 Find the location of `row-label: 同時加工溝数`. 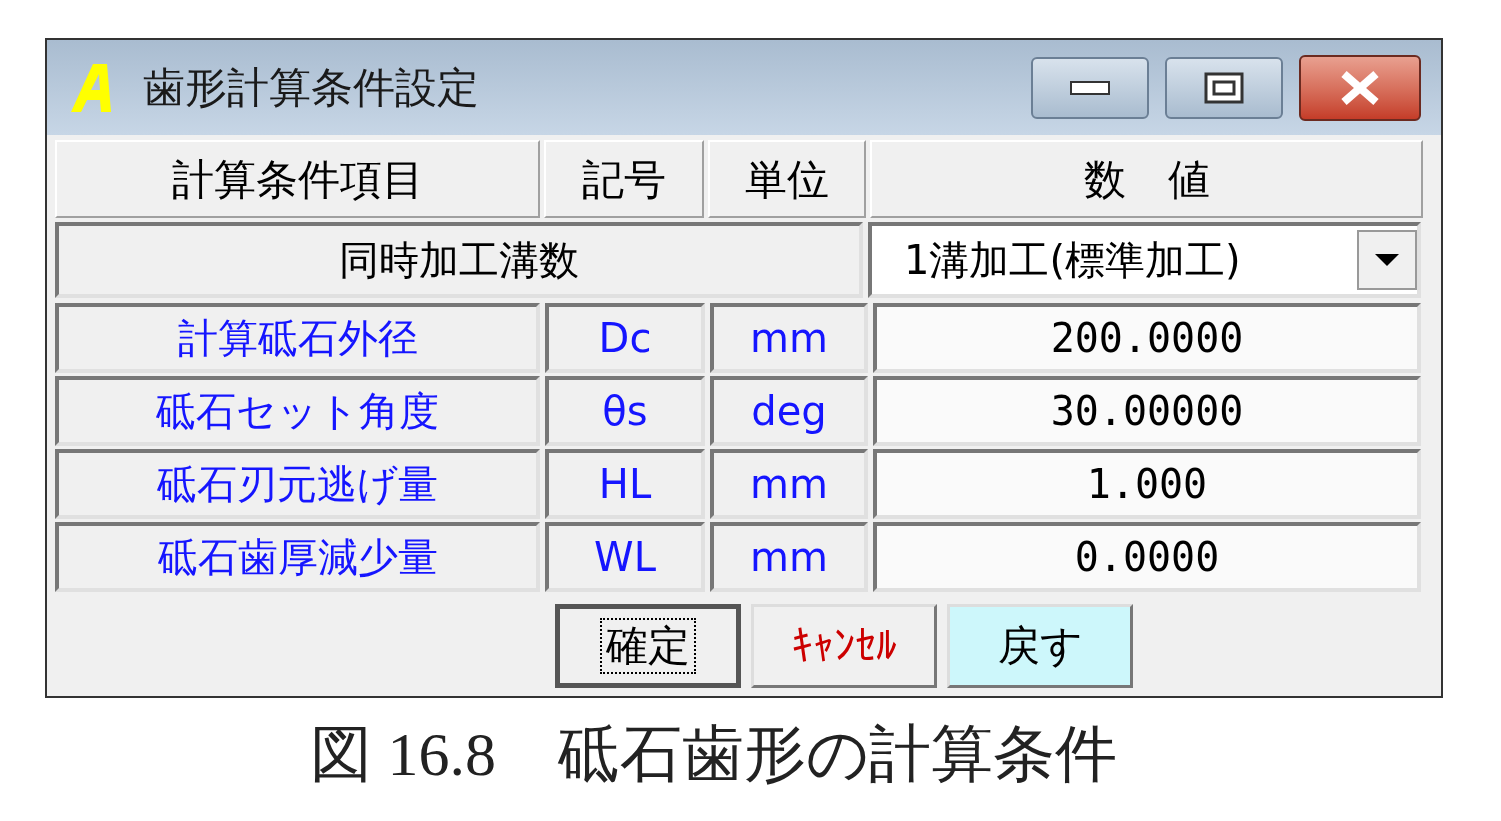

row-label: 同時加工溝数 is located at coordinates (459, 260).